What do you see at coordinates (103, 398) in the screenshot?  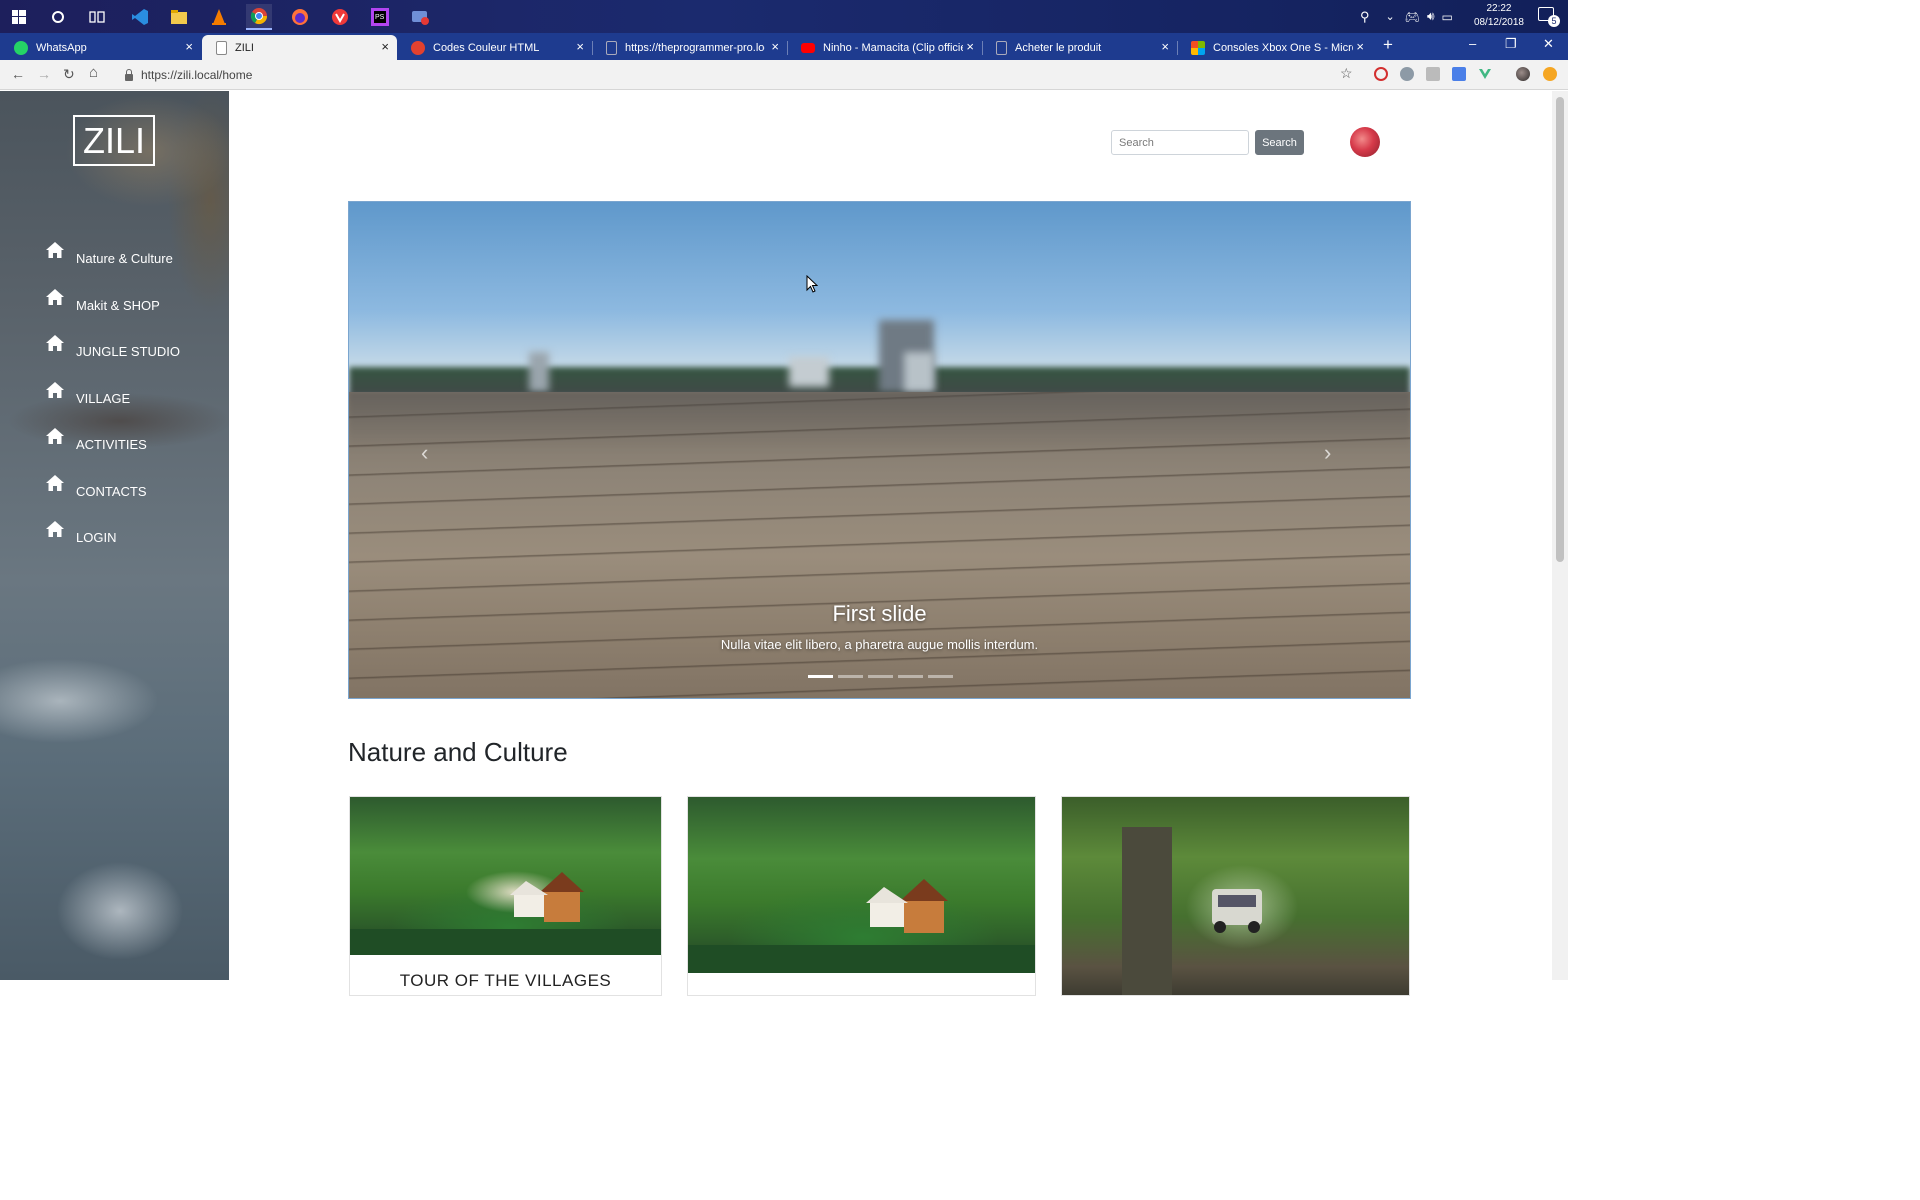 I see `sidebar-item-label: VILLAGE` at bounding box center [103, 398].